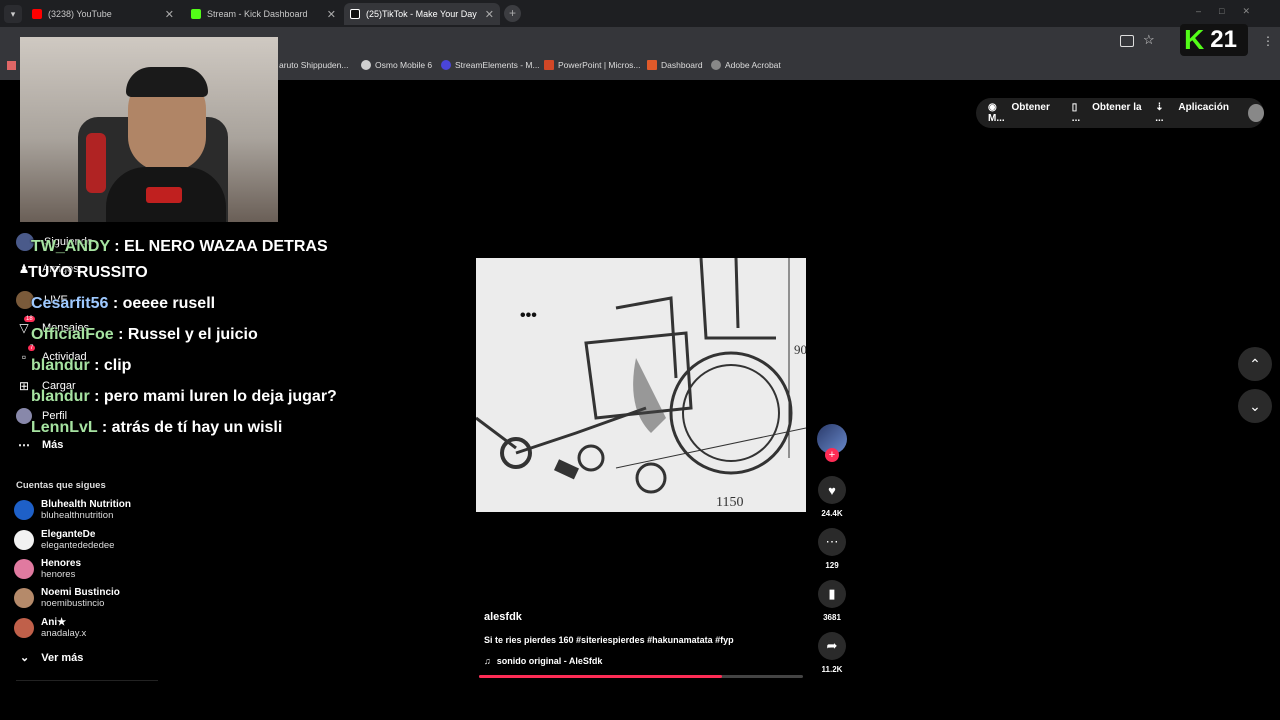 This screenshot has height=720, width=1280. What do you see at coordinates (72, 510) in the screenshot?
I see `following-account: Bluhealth Nutrition bluhealthnutrition` at bounding box center [72, 510].